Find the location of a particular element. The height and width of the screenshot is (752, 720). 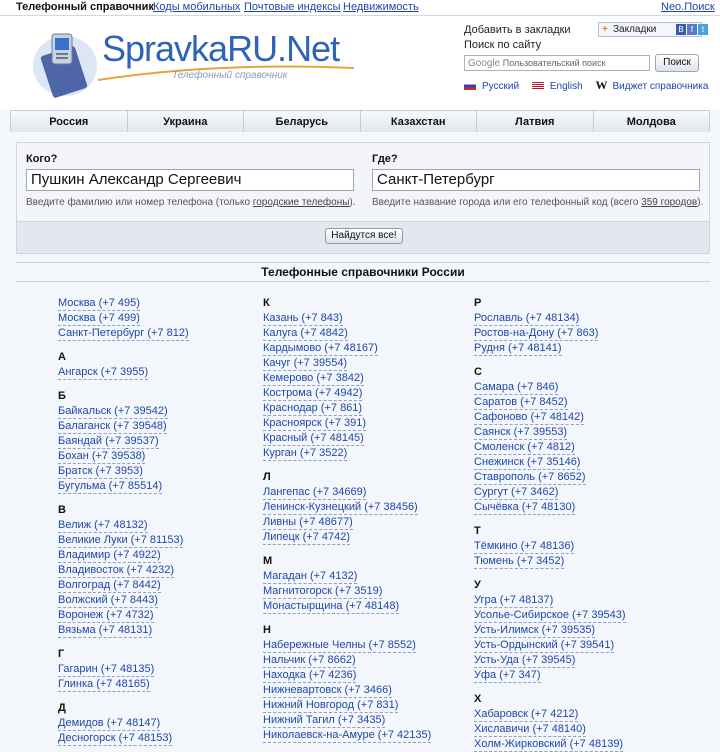

city-link: Усолье-Сибирское (+7 39543) is located at coordinates (550, 615).